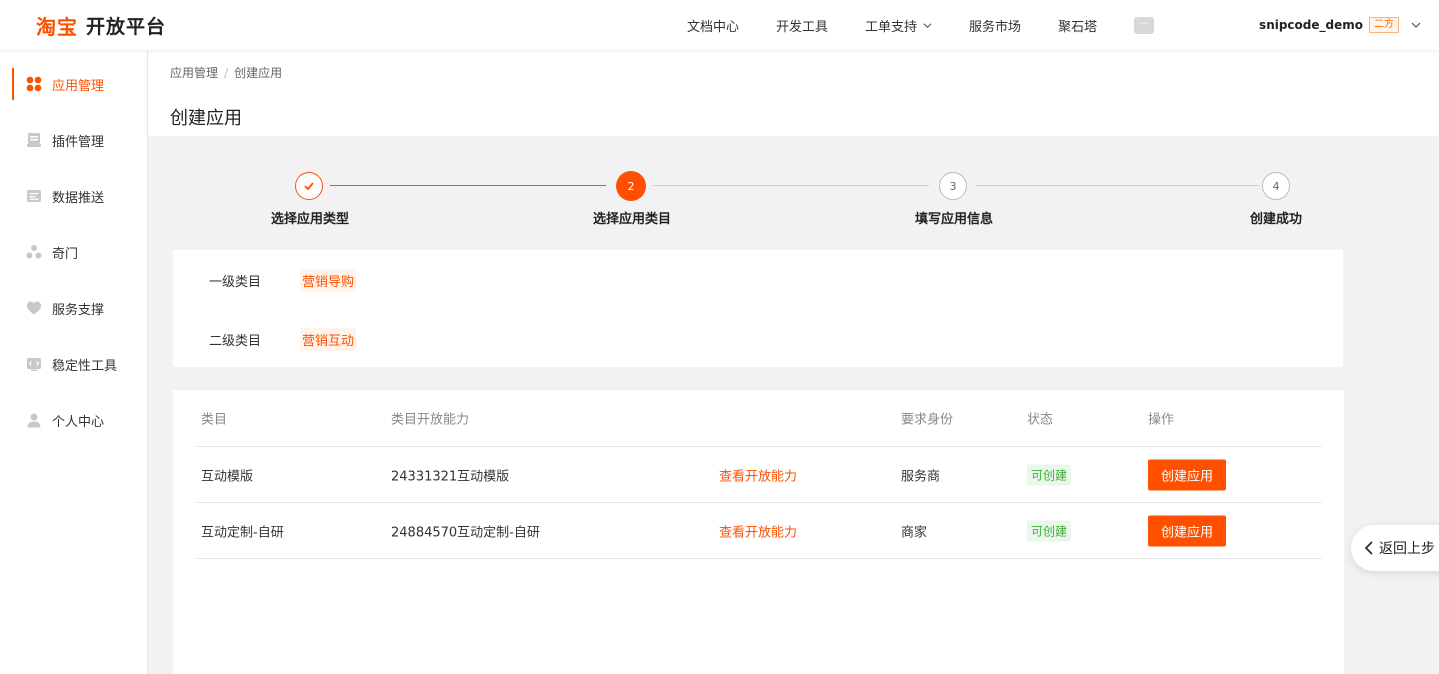 The height and width of the screenshot is (674, 1439). What do you see at coordinates (758, 308) in the screenshot?
I see `category-summary-card: 一级类目 营销导购 二级类目 营销互动` at bounding box center [758, 308].